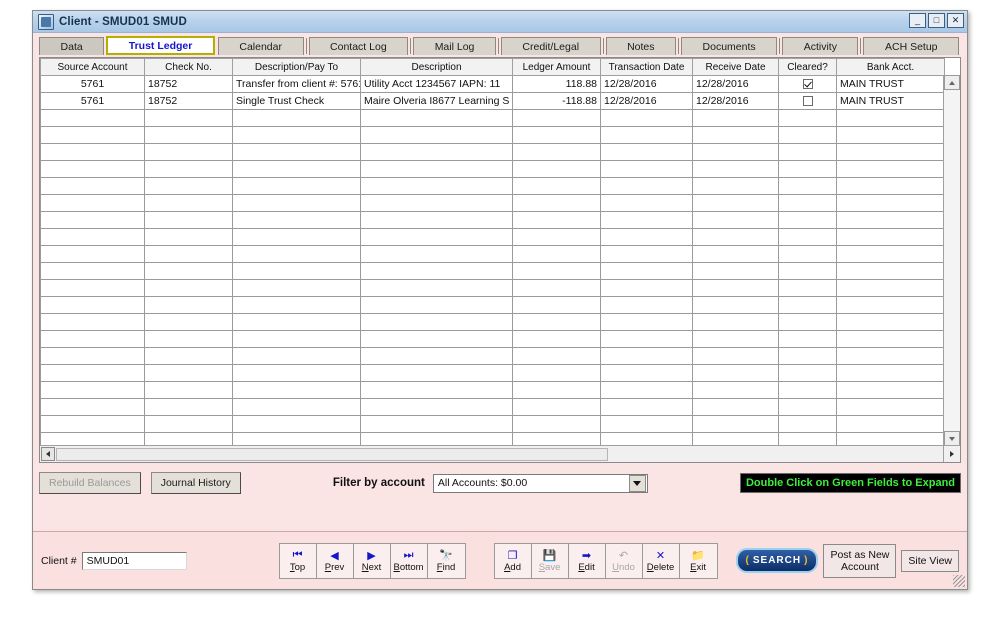  I want to click on cleared-checkbox, so click(807, 84).